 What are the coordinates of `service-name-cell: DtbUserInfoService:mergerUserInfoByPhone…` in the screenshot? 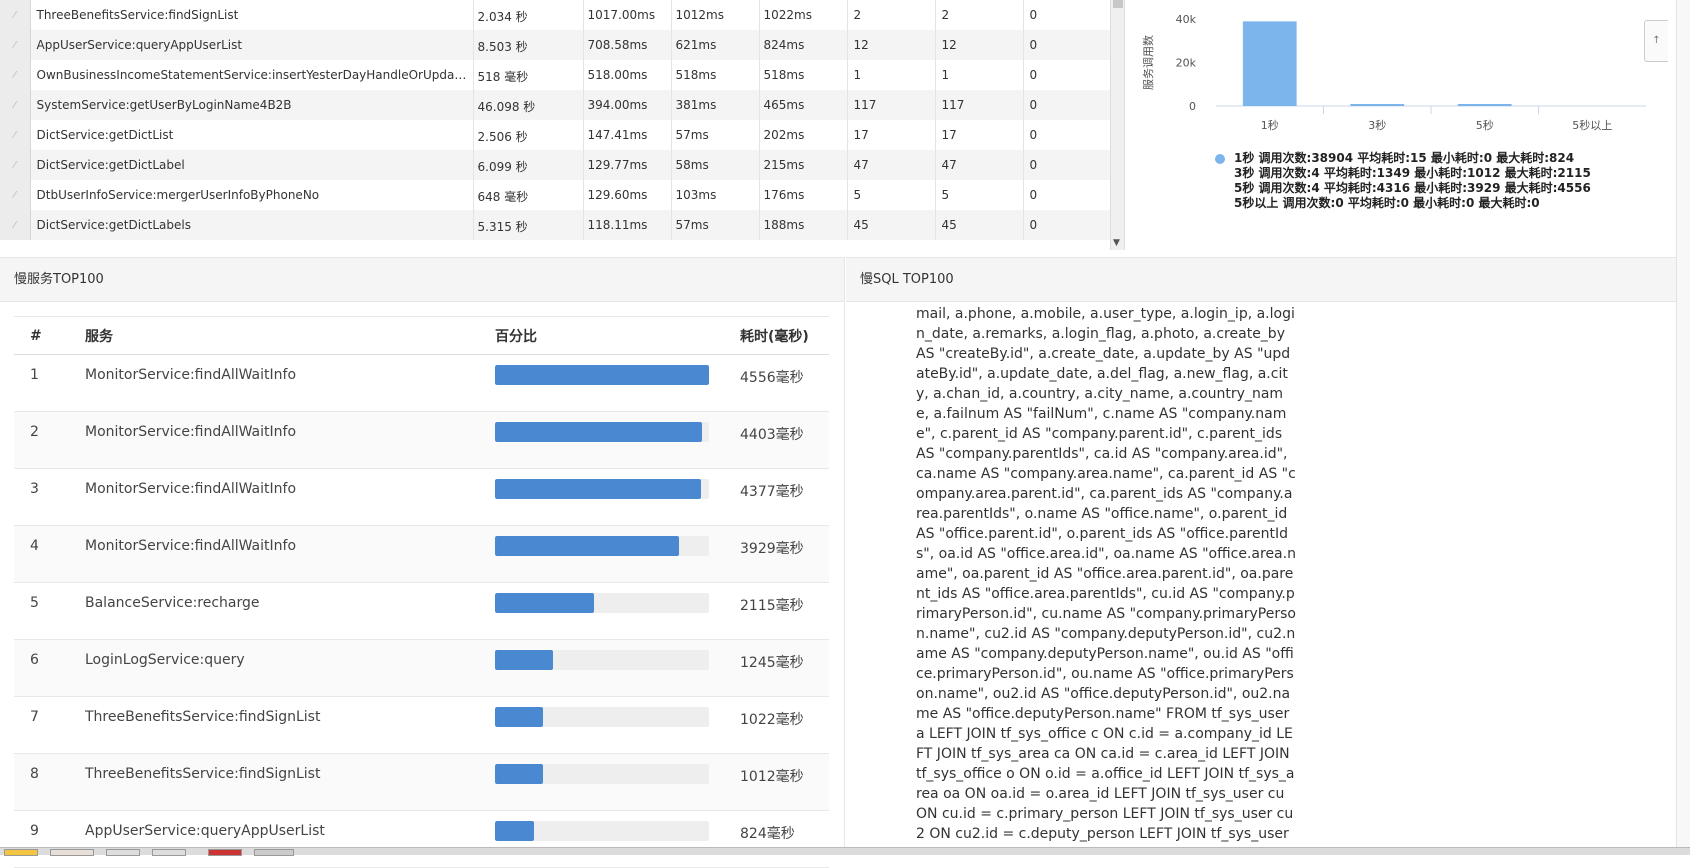 It's located at (252, 195).